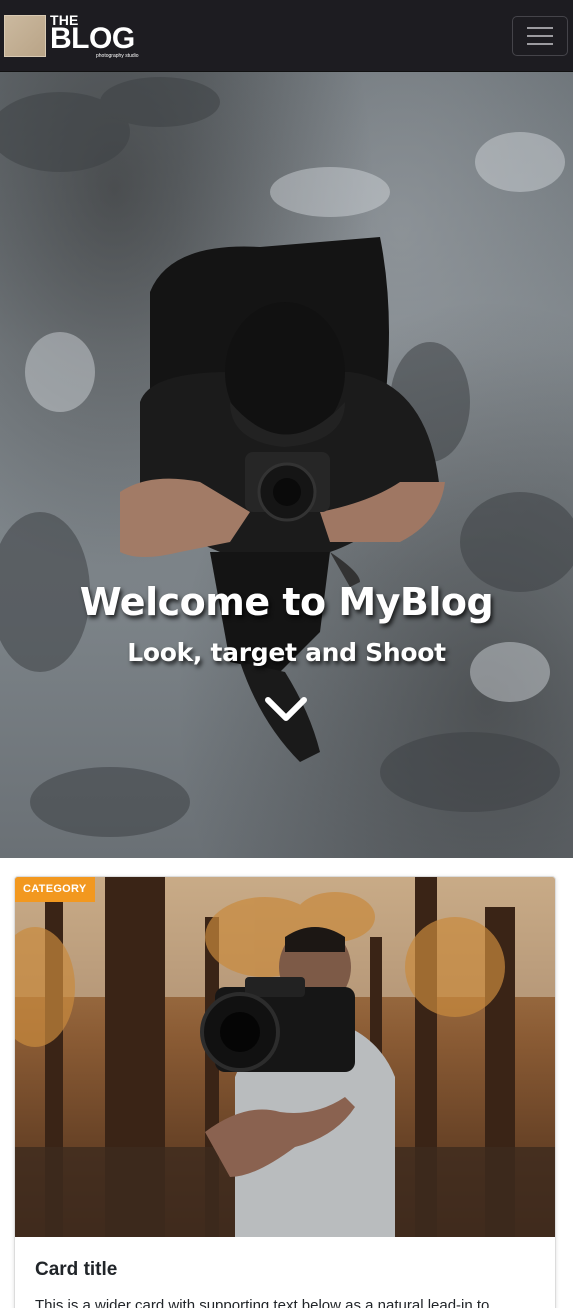 Image resolution: width=573 pixels, height=1308 pixels. Describe the element at coordinates (286, 36) in the screenshot. I see `navbar: THE BLOG photography studio` at that location.